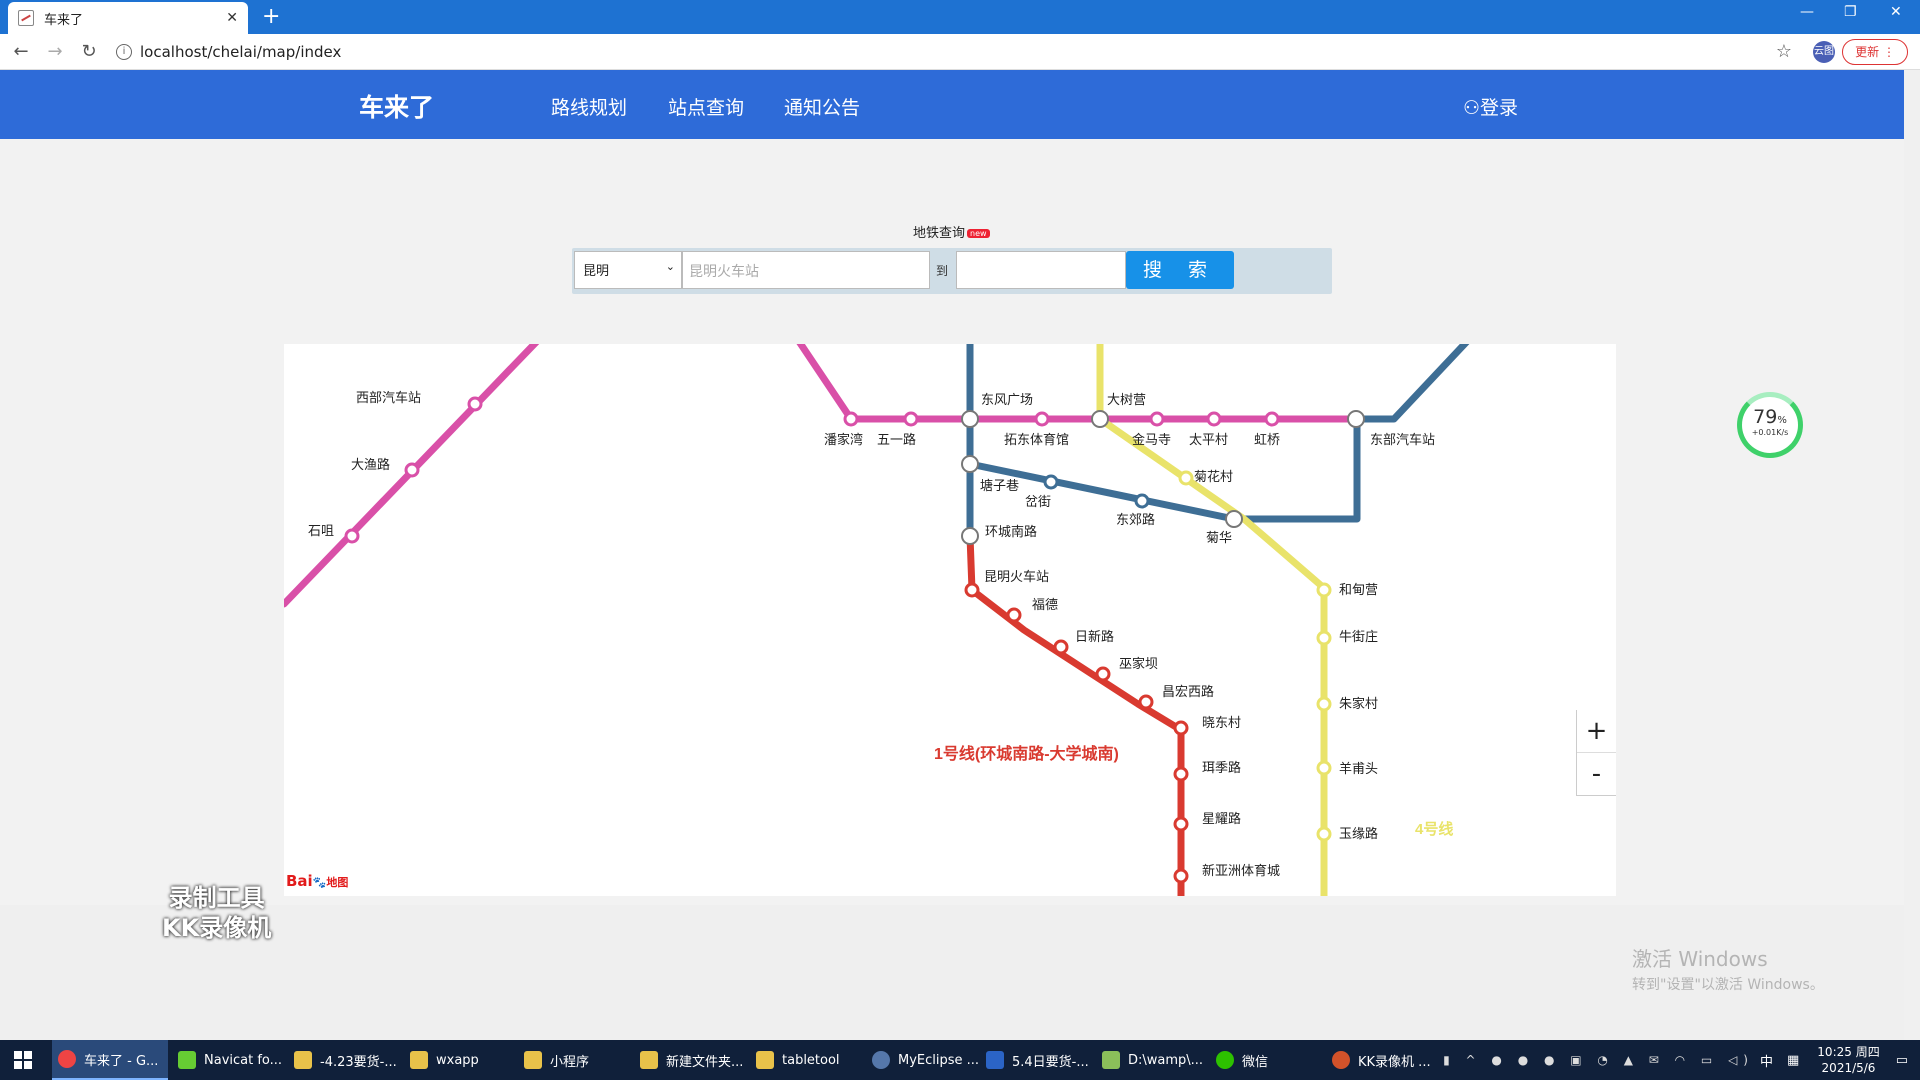 The width and height of the screenshot is (1920, 1080). I want to click on update-button: 更新 ⋮, so click(1875, 52).